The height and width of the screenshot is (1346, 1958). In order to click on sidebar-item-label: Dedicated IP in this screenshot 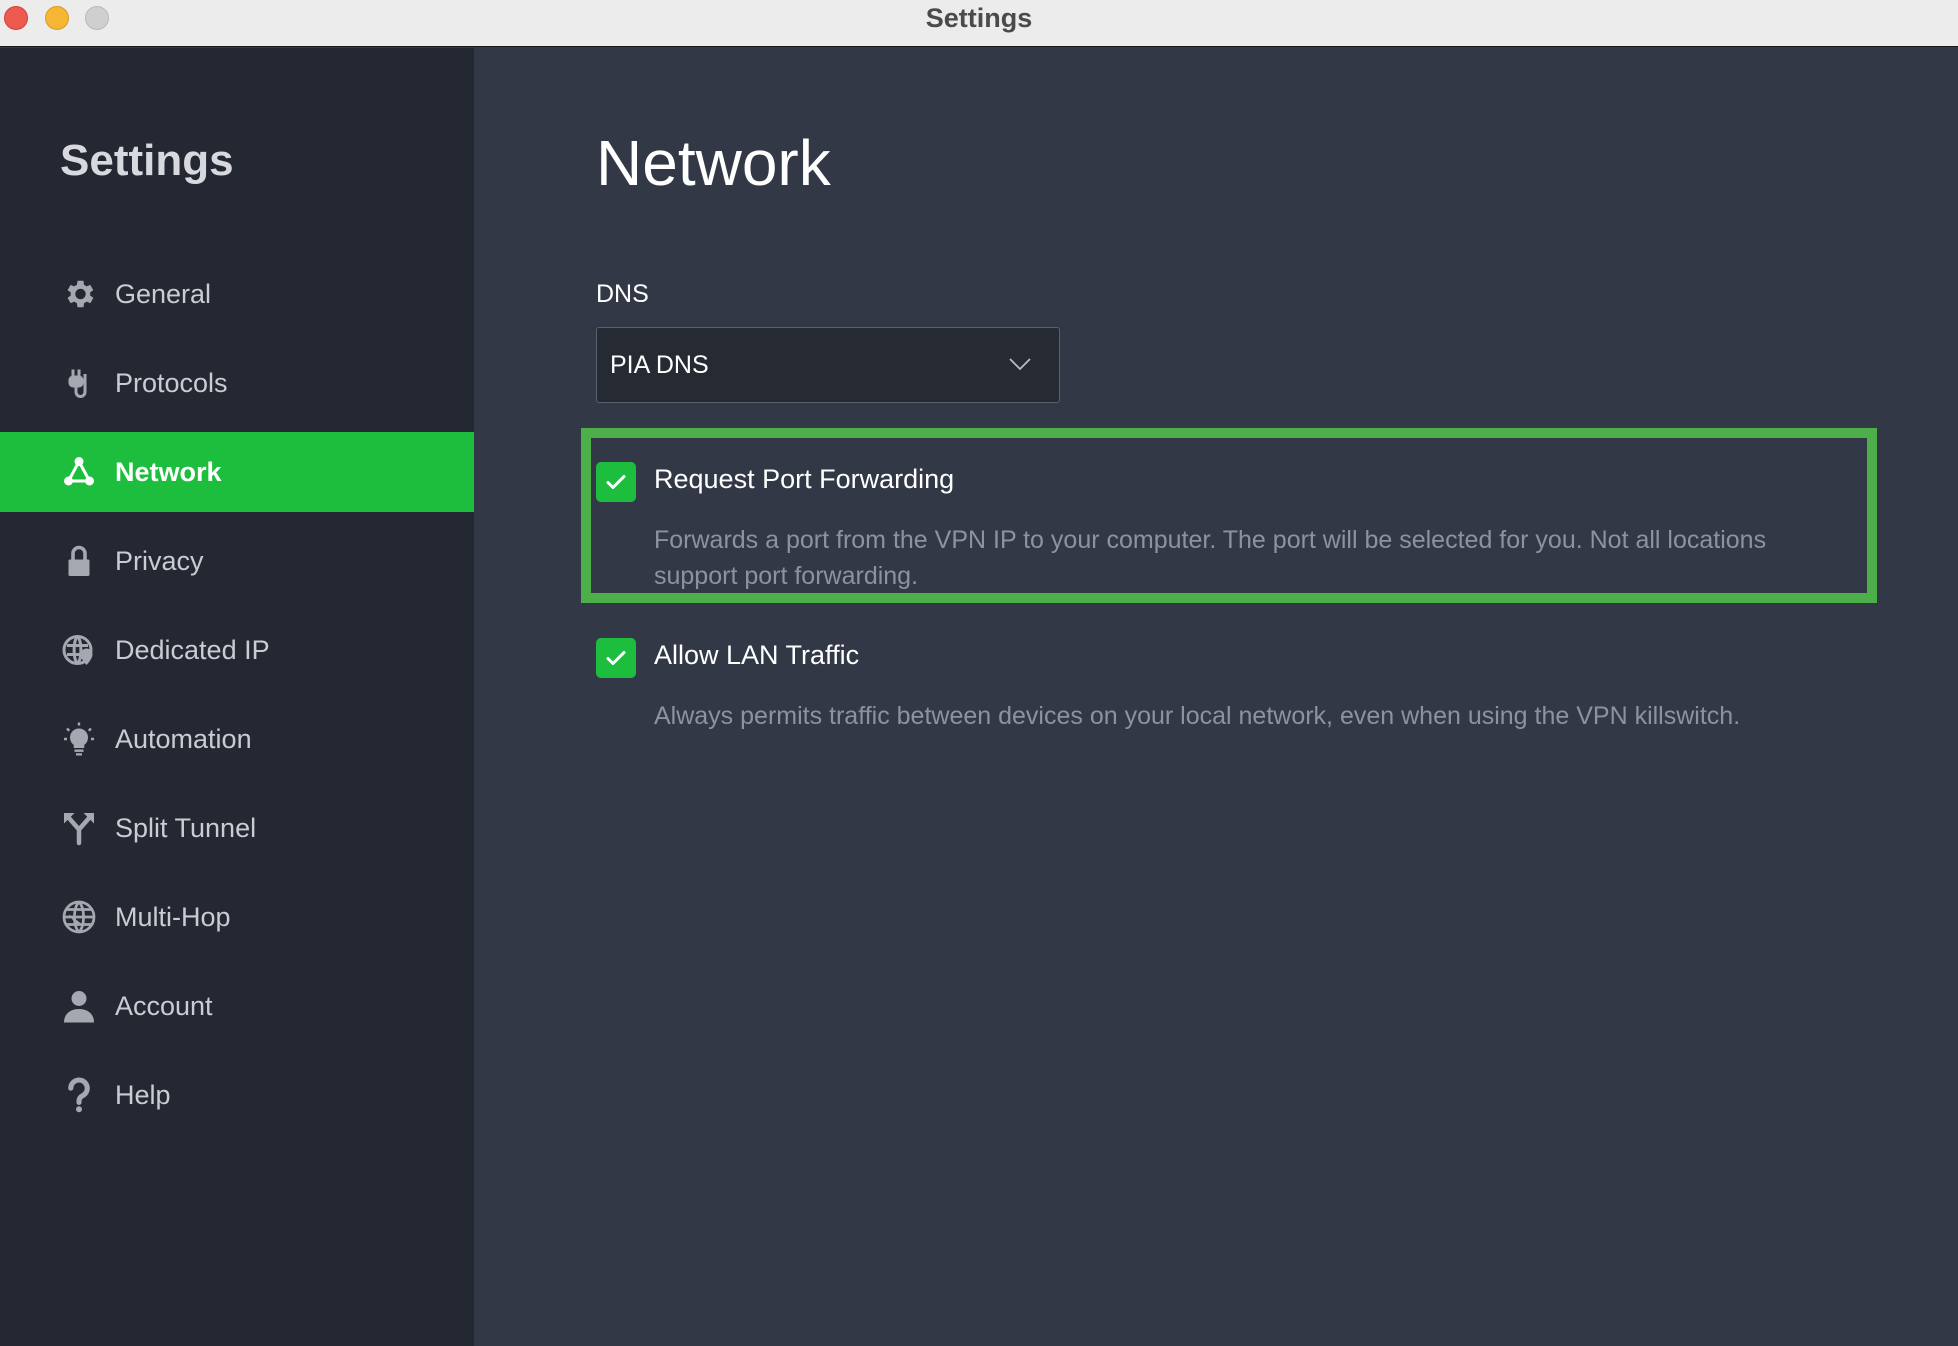, I will do `click(192, 649)`.